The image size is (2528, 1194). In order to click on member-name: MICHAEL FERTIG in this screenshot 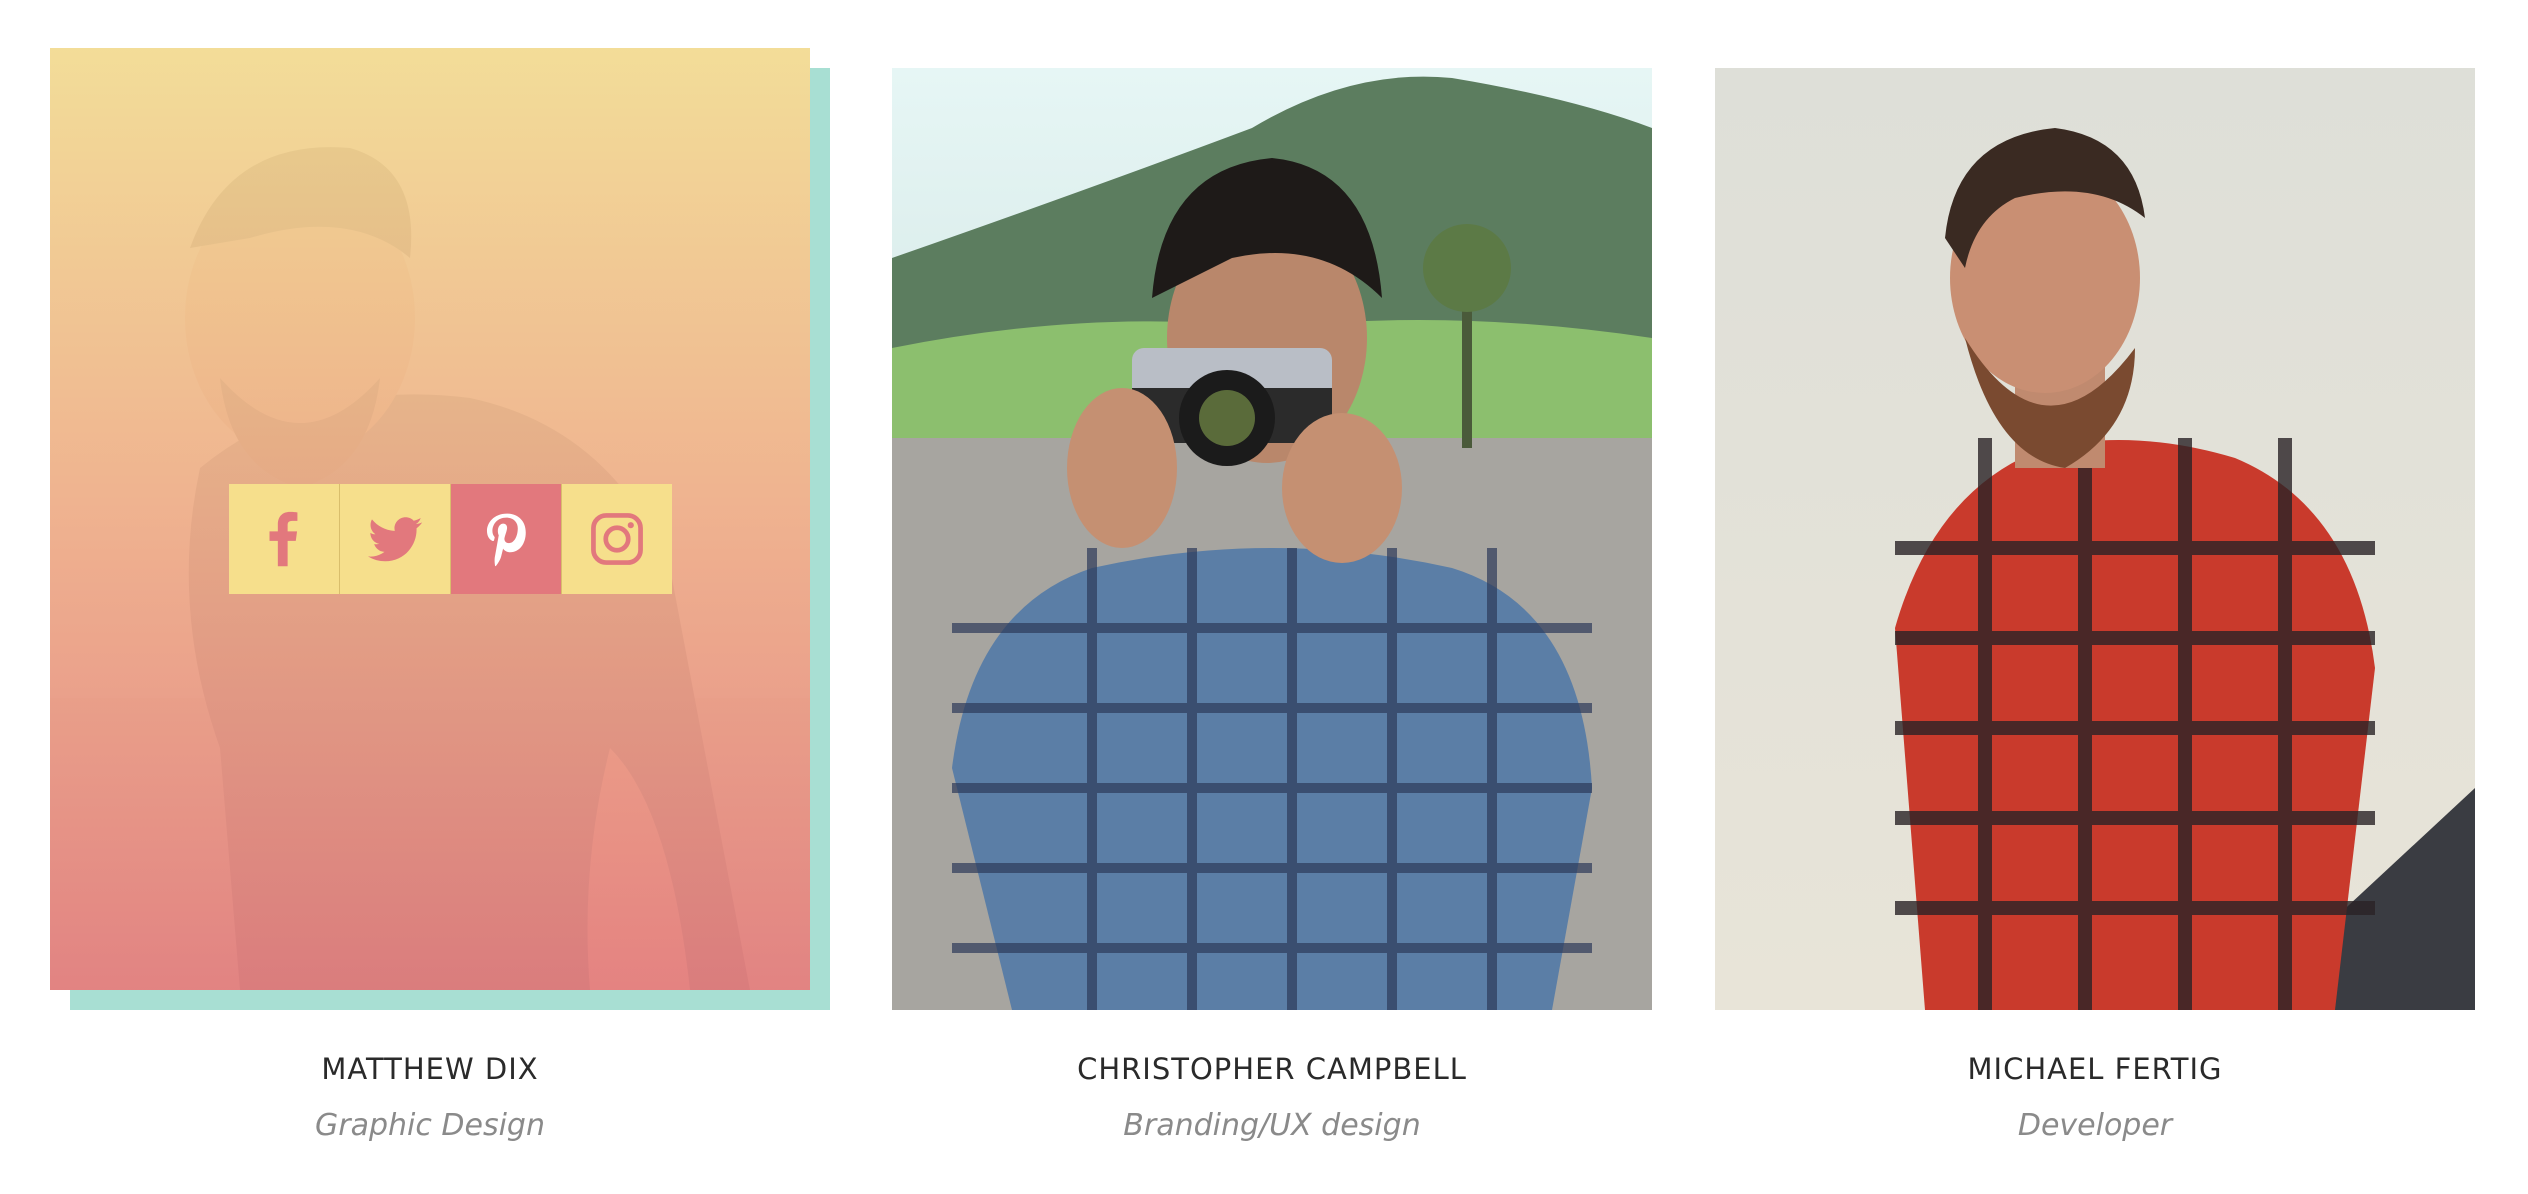, I will do `click(2095, 1069)`.